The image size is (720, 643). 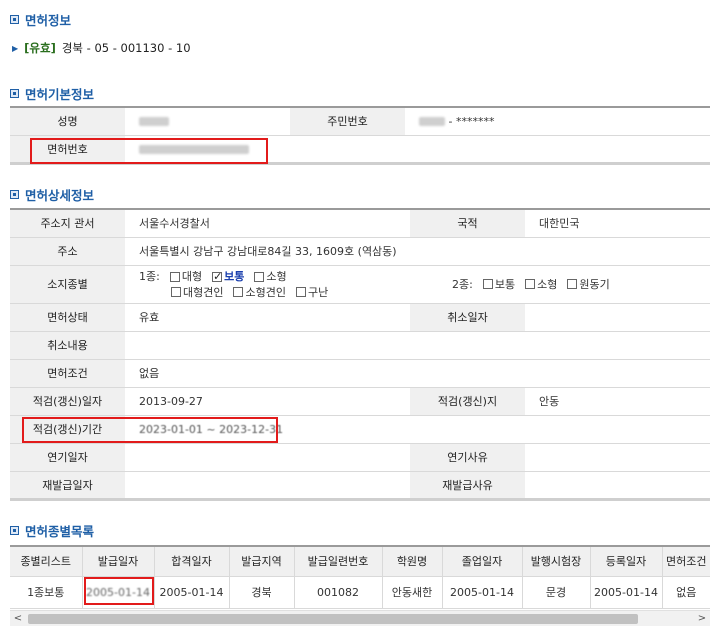 What do you see at coordinates (417, 345) in the screenshot?
I see `cancel-content-value` at bounding box center [417, 345].